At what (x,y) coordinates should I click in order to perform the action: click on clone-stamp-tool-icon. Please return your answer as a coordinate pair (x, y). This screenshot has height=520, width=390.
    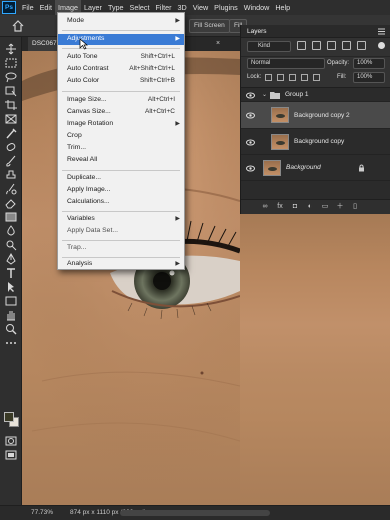
    Looking at the image, I should click on (11, 175).